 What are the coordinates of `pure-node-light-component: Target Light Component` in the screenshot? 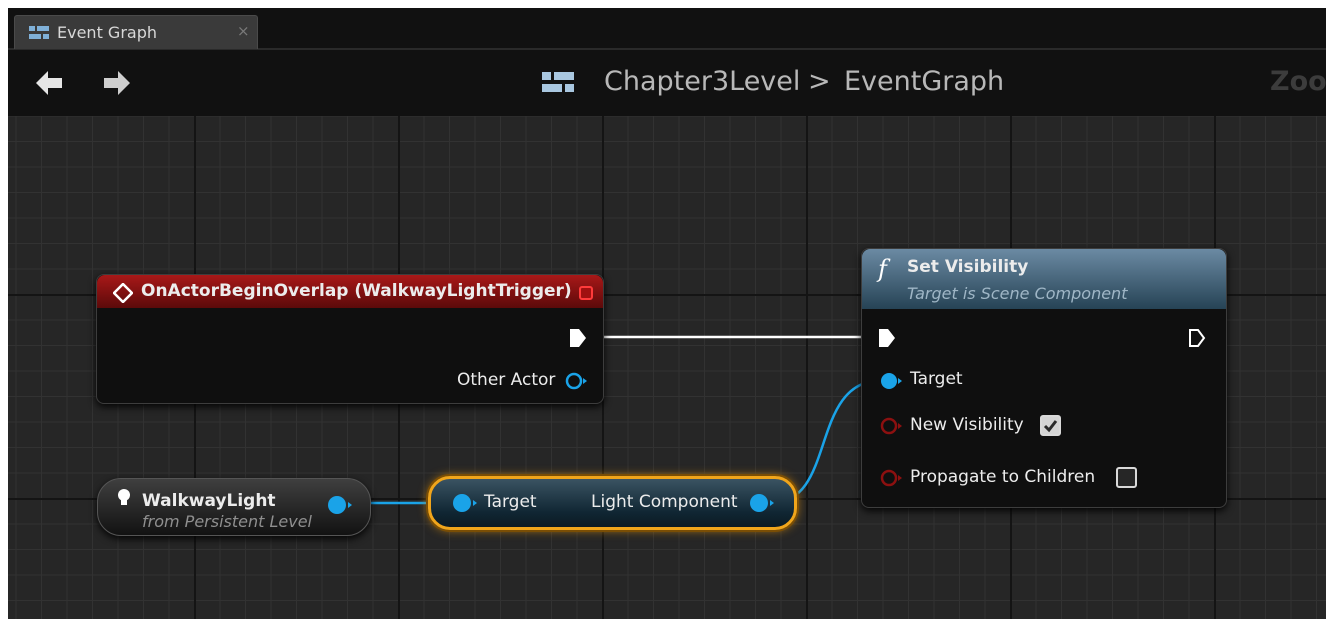 It's located at (612, 503).